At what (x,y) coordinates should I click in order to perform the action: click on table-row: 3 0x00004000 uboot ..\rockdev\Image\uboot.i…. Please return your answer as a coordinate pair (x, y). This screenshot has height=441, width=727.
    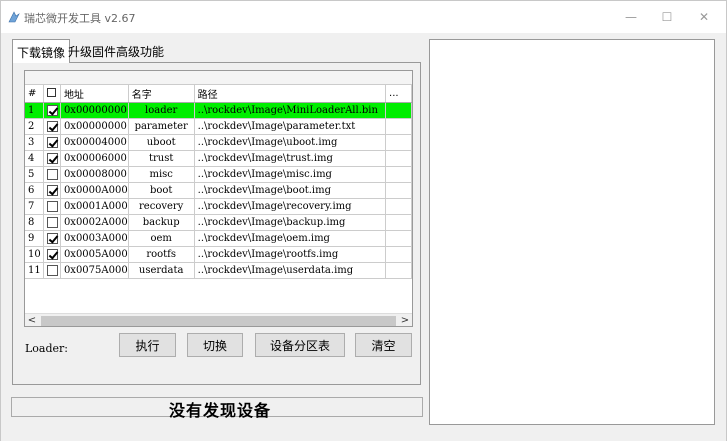
    Looking at the image, I should click on (218, 142).